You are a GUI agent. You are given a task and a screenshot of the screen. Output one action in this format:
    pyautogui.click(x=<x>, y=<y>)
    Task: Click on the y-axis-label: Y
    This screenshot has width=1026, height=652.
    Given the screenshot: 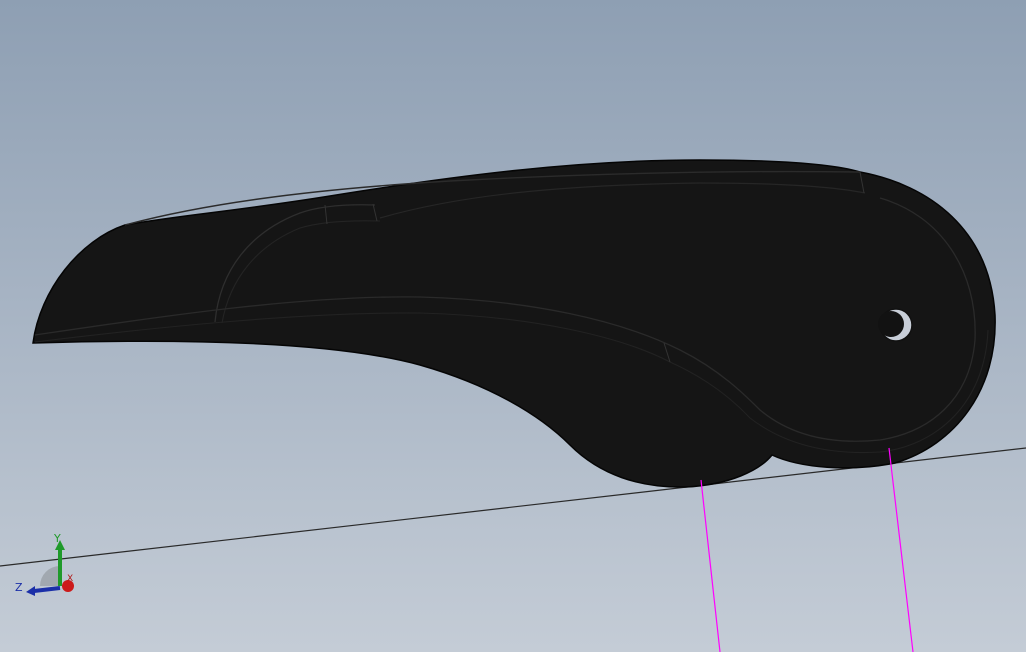 What is the action you would take?
    pyautogui.click(x=57, y=538)
    